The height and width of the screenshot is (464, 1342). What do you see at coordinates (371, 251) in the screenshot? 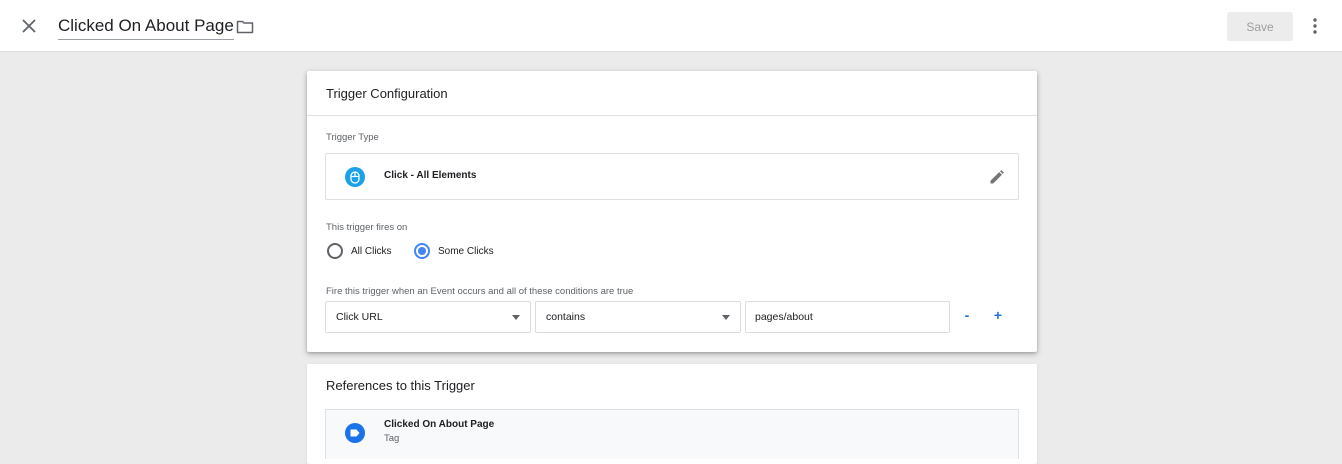
I see `radio-label: All Clicks` at bounding box center [371, 251].